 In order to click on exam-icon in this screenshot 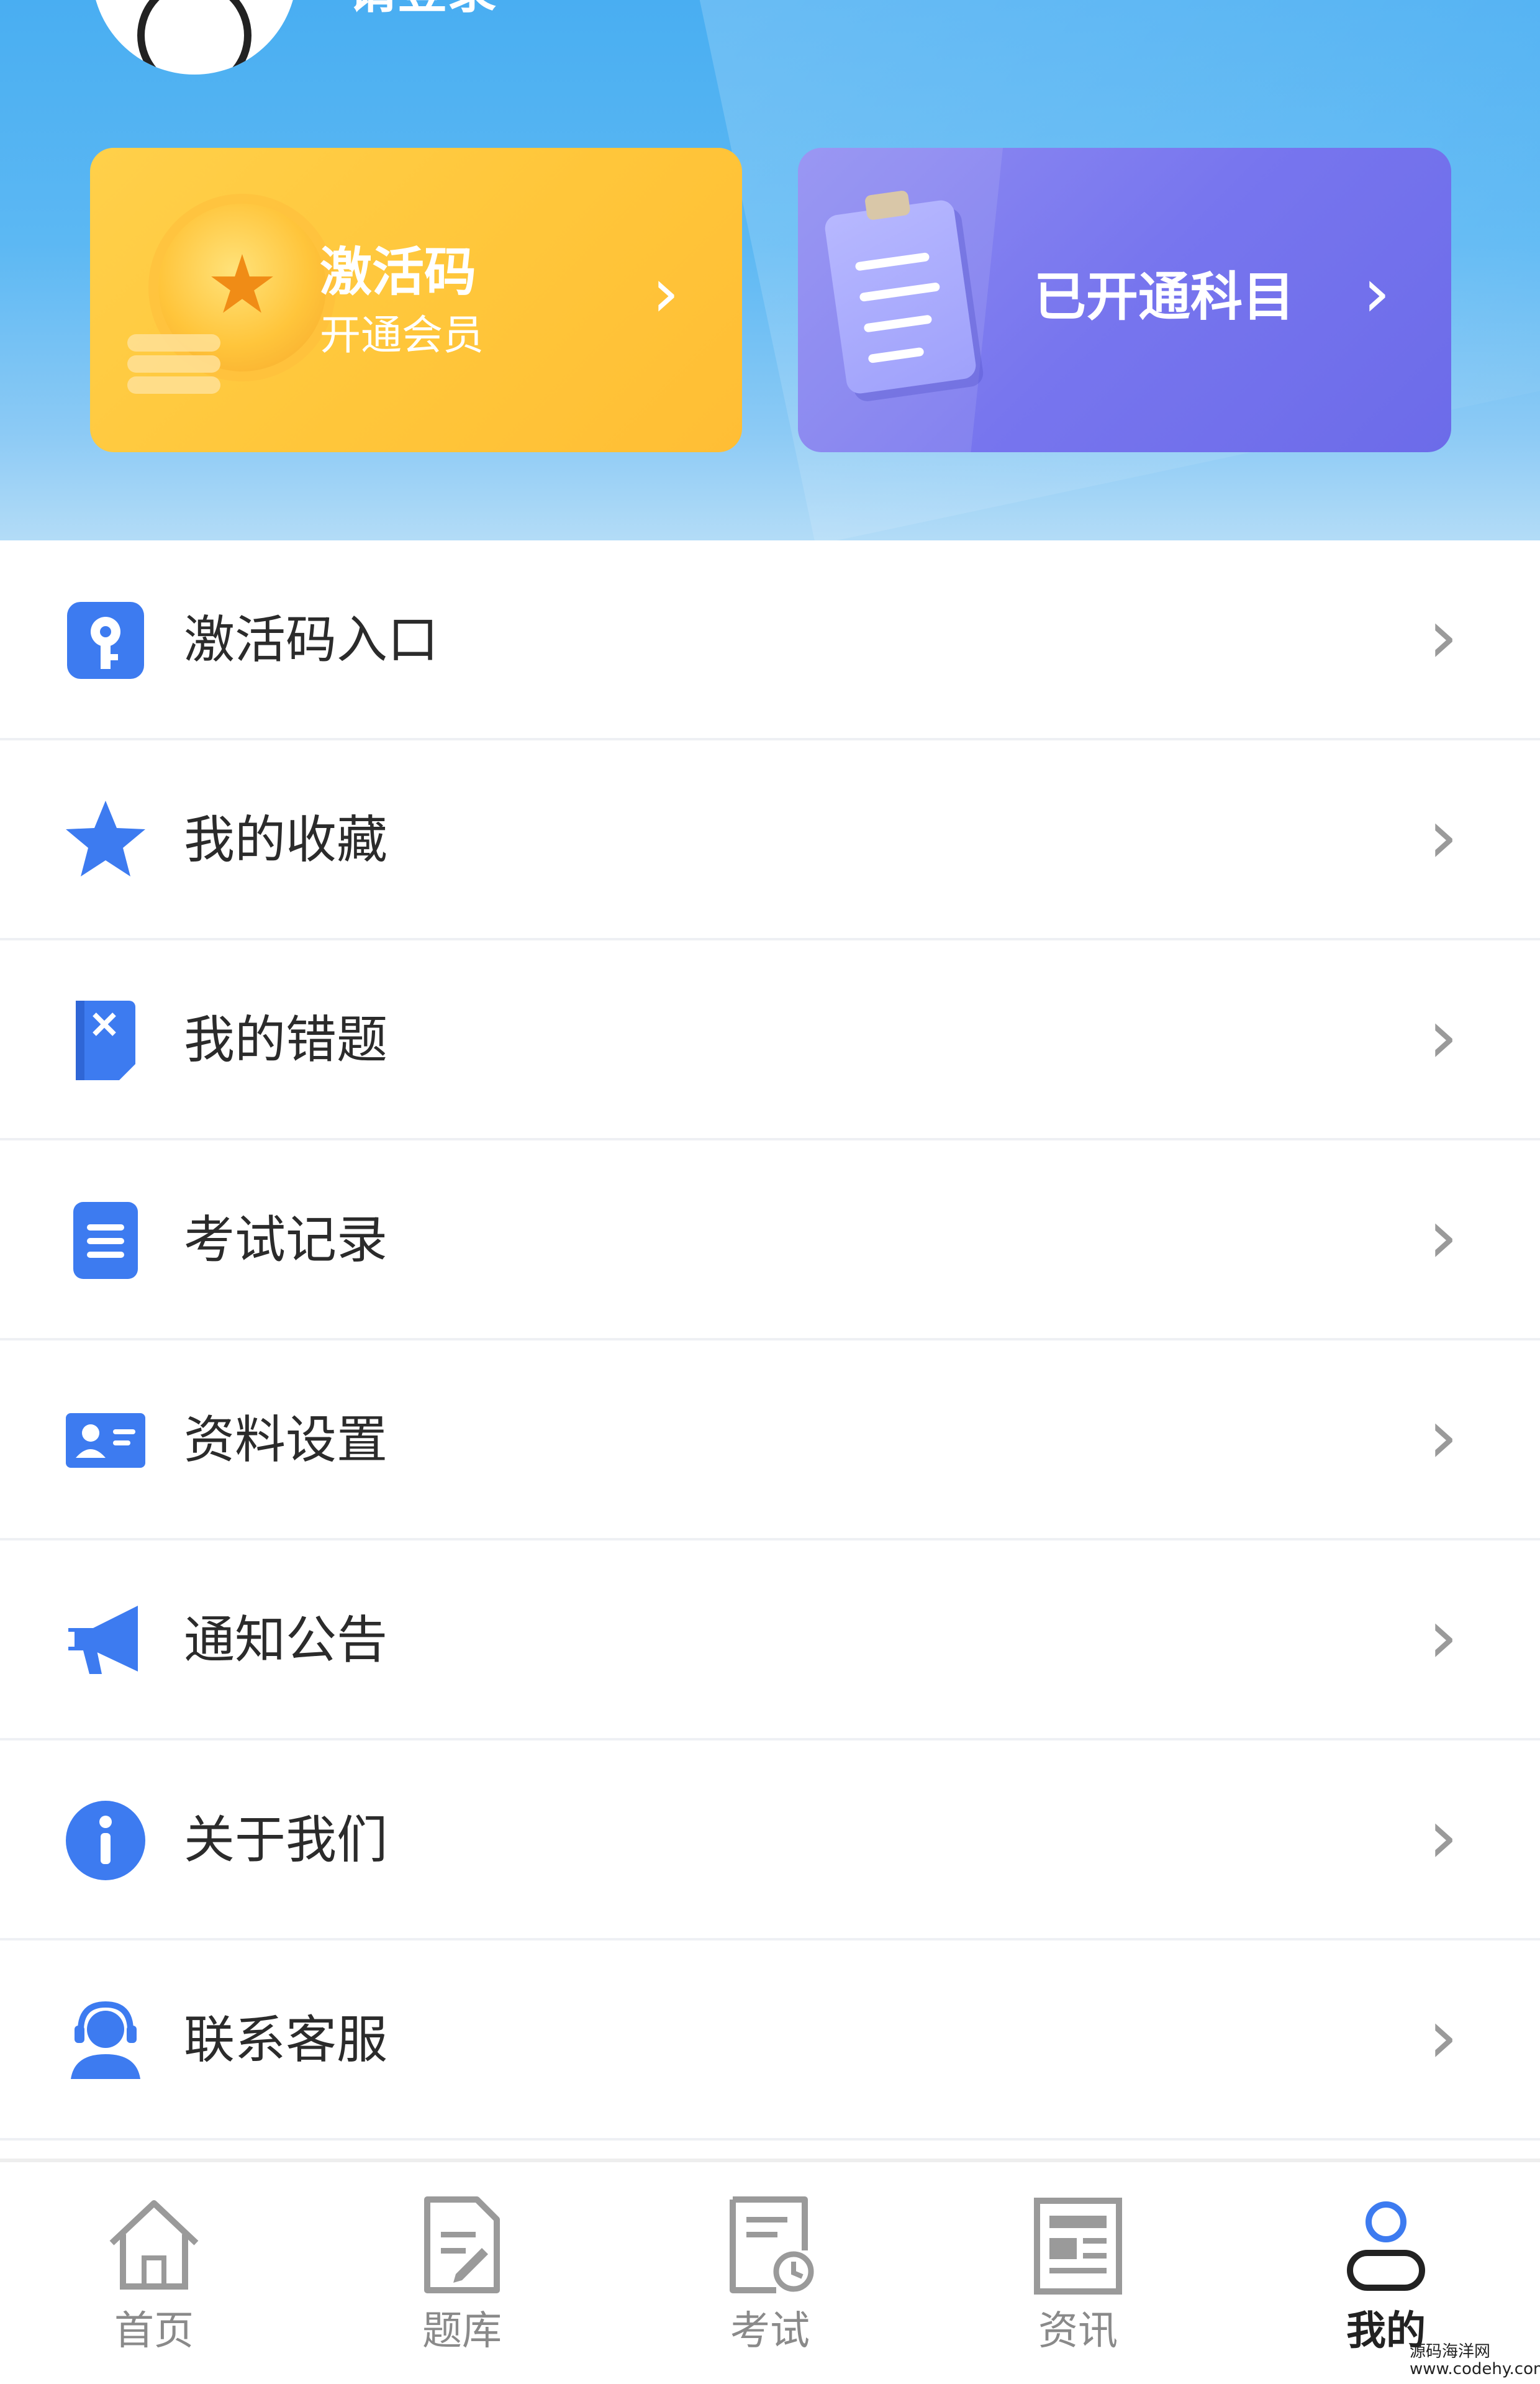, I will do `click(772, 2244)`.